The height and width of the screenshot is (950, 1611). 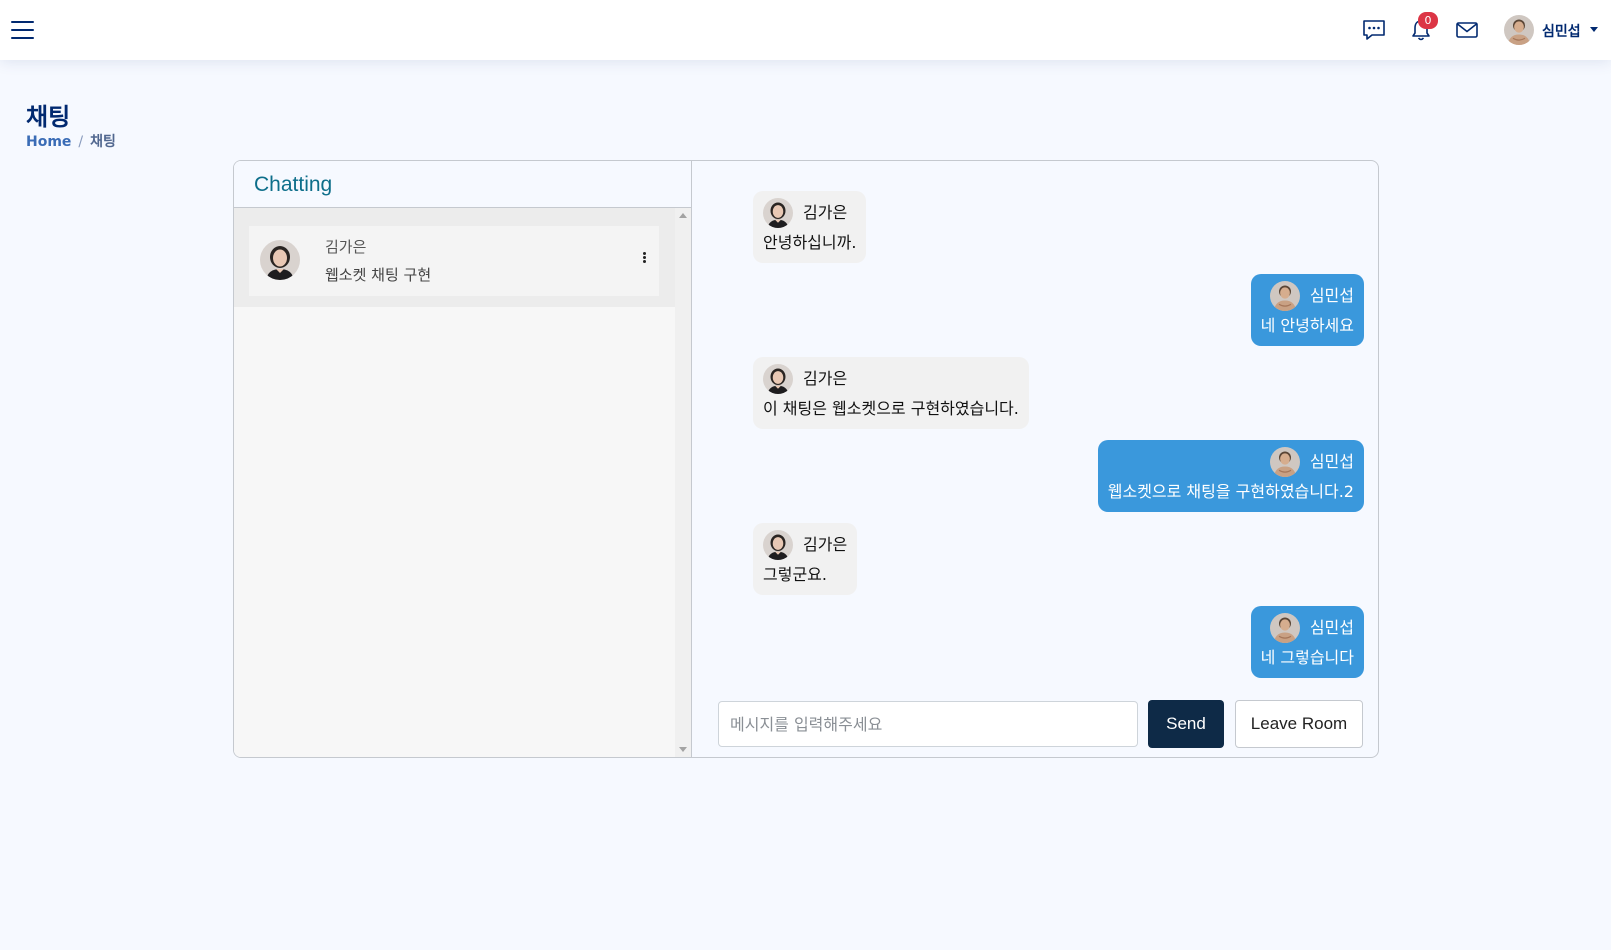 I want to click on message-outgoing: 심민섭 웹소켓으로 채팅을 구현하였습니다.2, so click(x=1230, y=476).